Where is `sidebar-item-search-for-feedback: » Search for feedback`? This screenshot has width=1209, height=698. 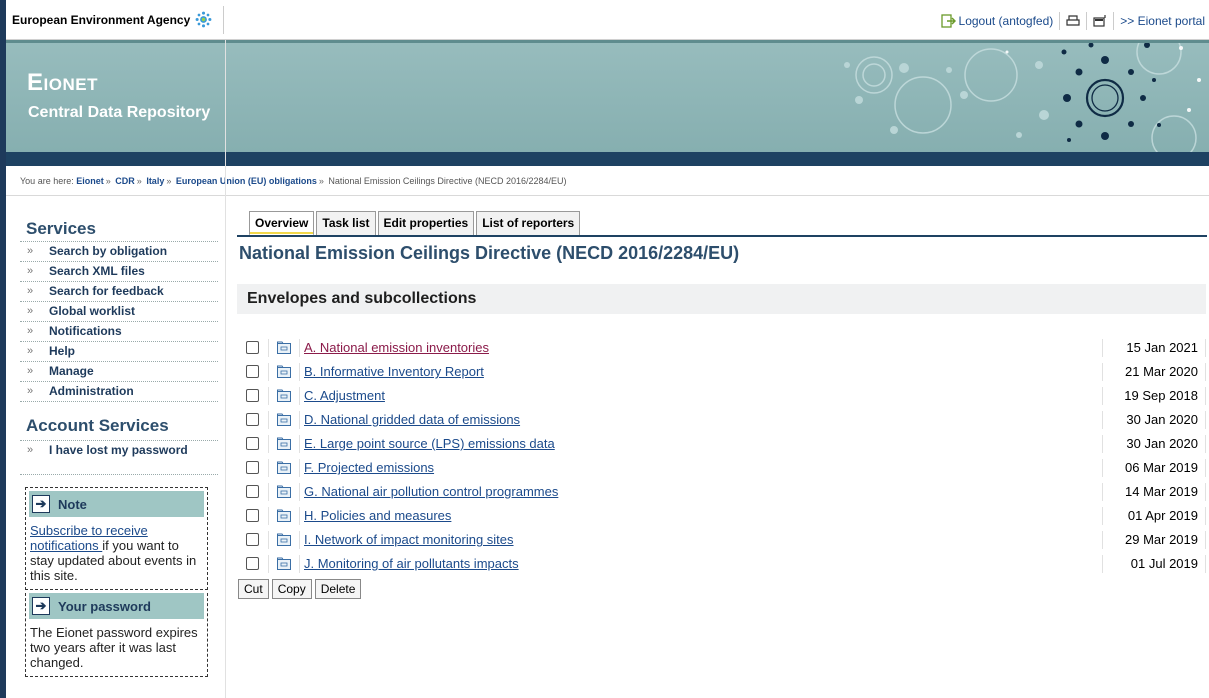
sidebar-item-search-for-feedback: » Search for feedback is located at coordinates (119, 292).